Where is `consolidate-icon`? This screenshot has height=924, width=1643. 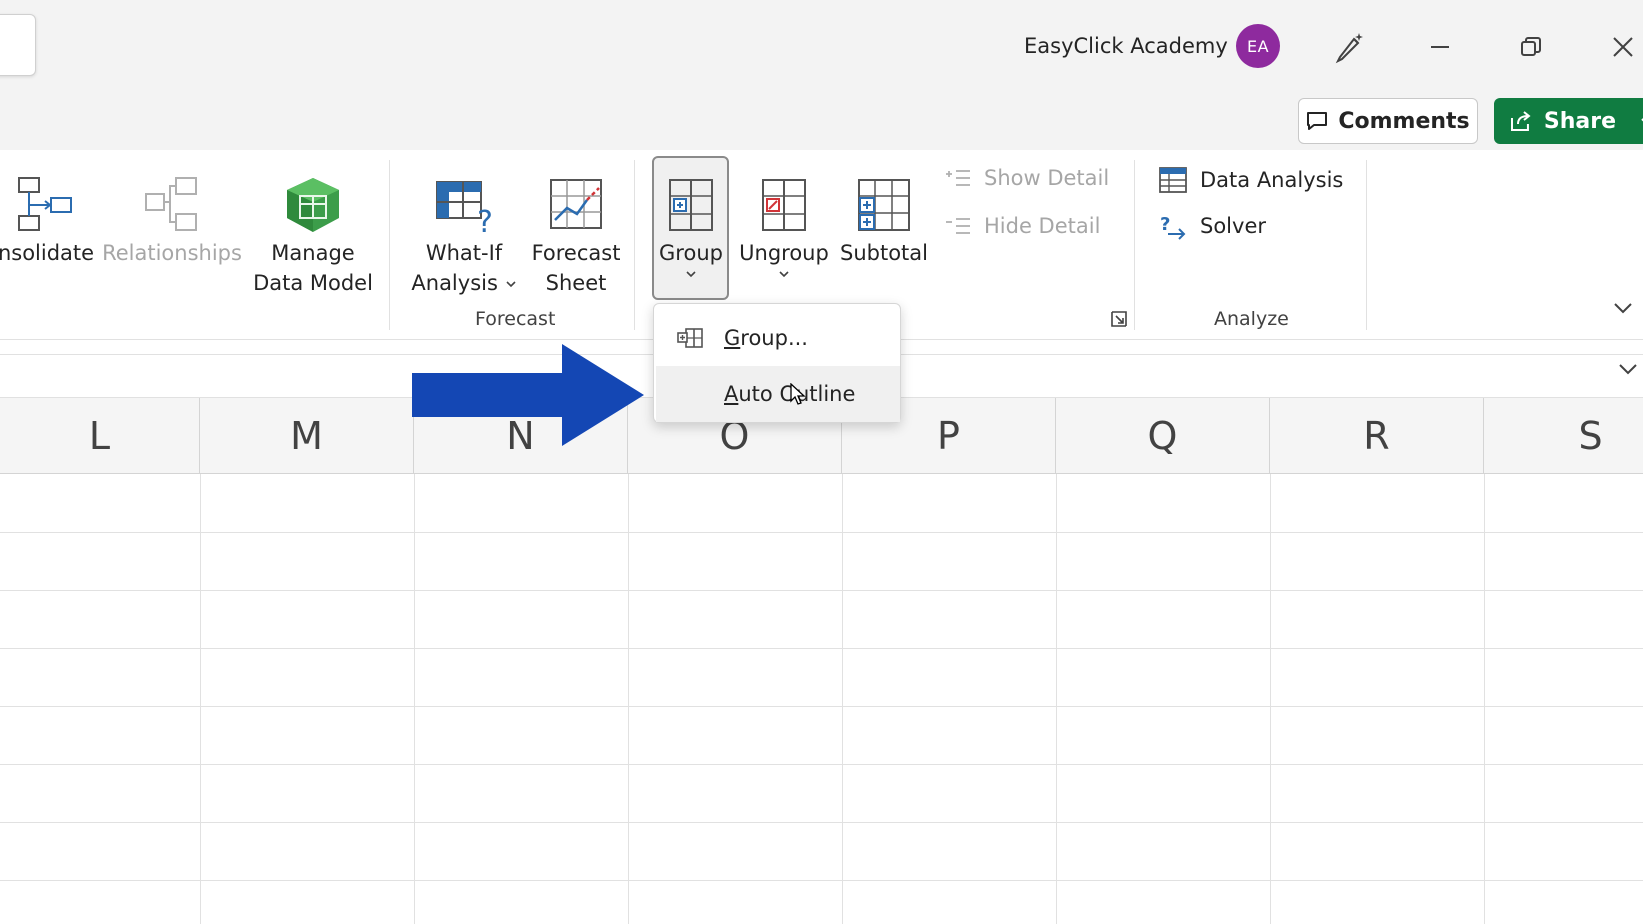
consolidate-icon is located at coordinates (45, 204).